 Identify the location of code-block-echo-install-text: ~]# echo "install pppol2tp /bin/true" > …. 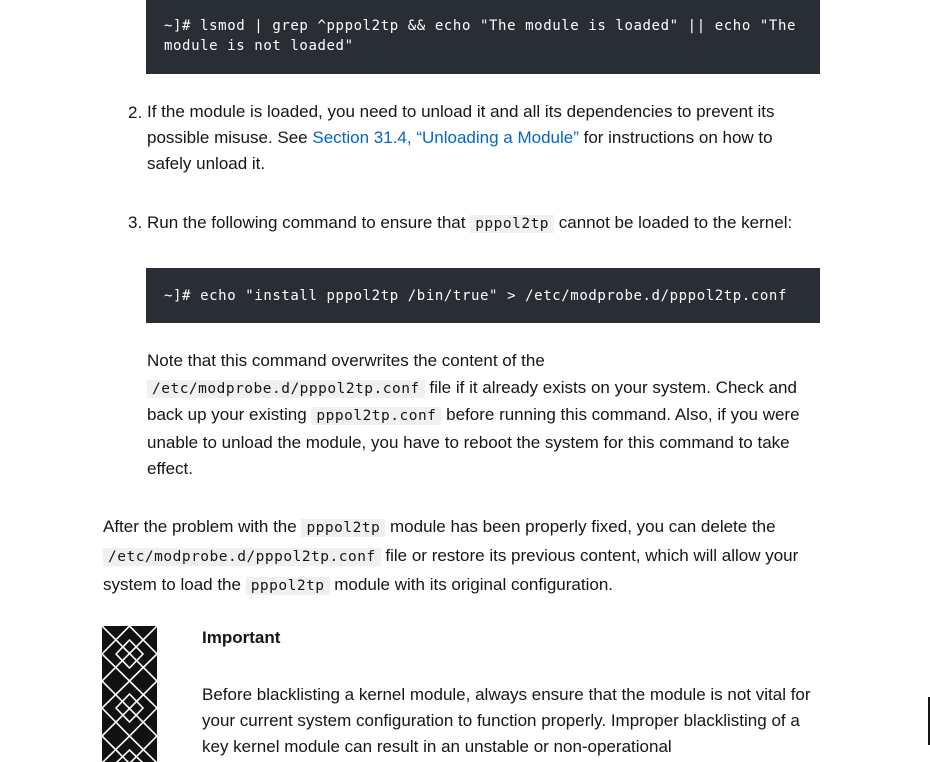
(475, 296).